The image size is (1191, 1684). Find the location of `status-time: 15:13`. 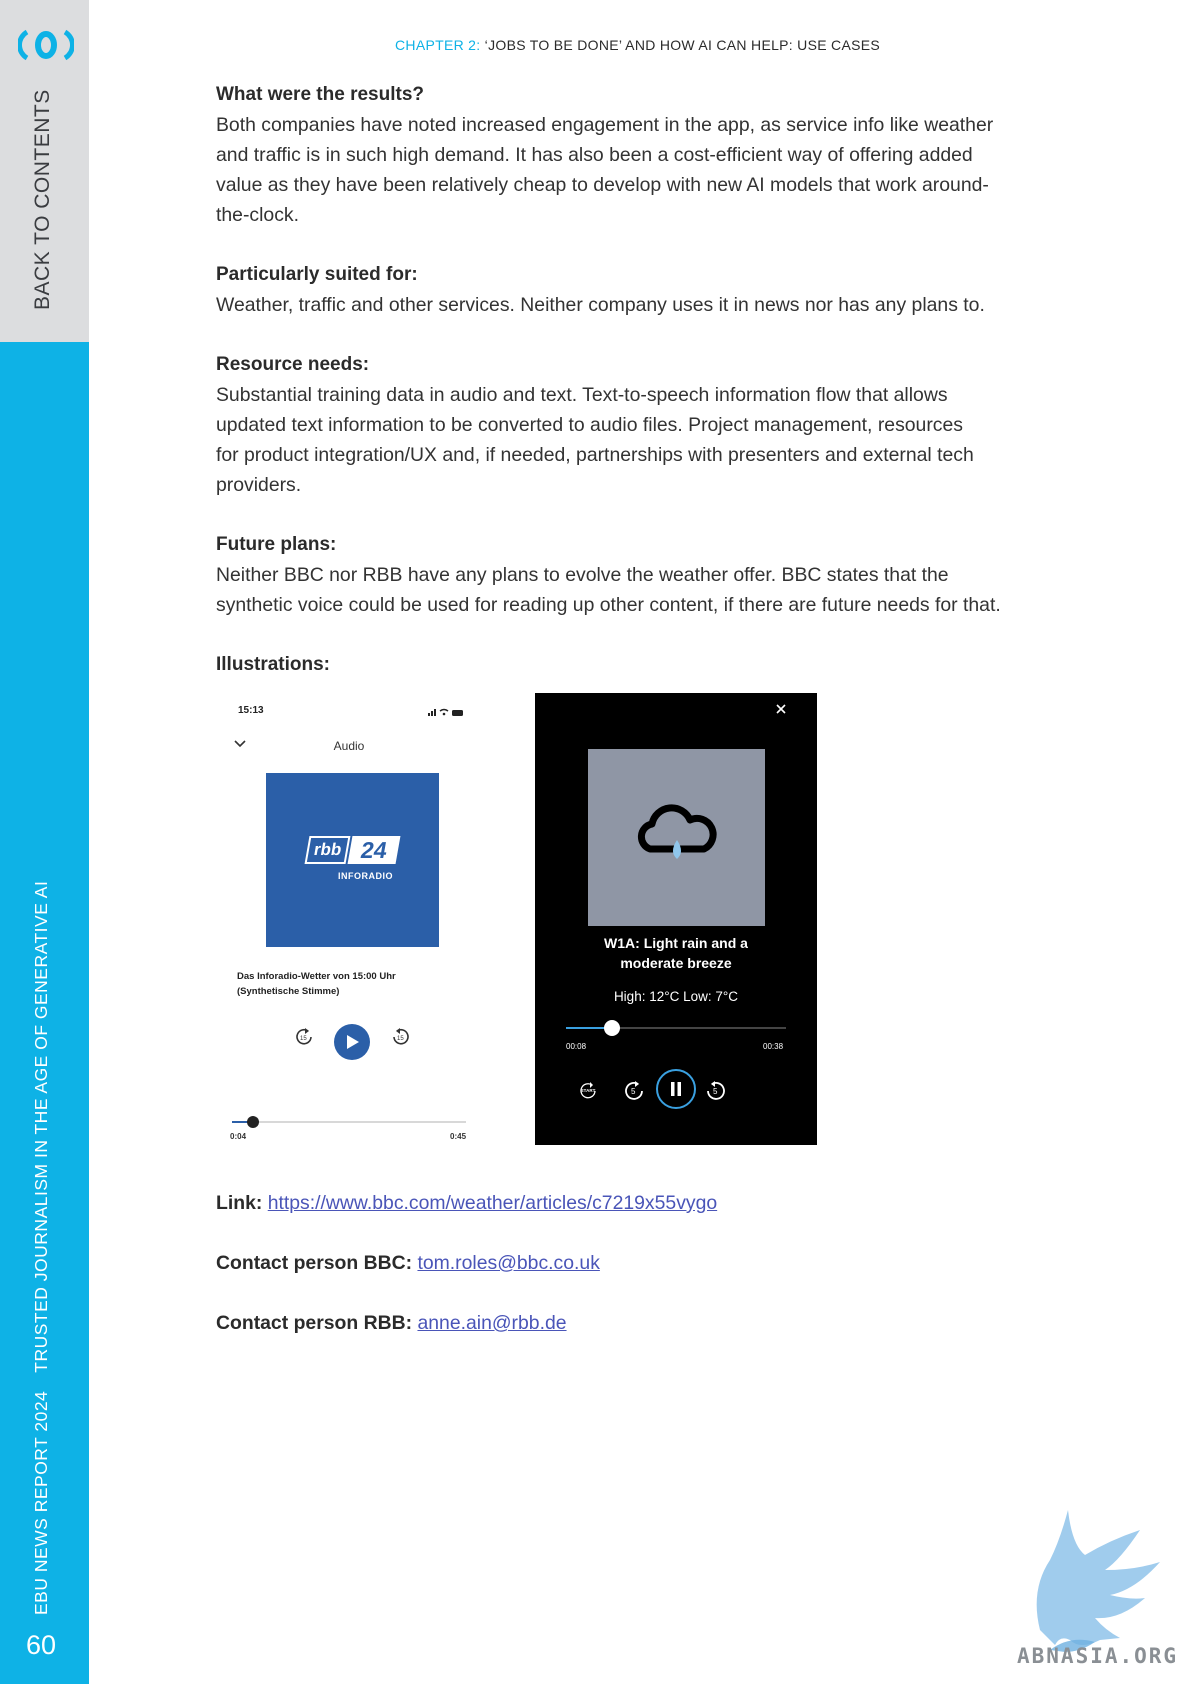

status-time: 15:13 is located at coordinates (251, 710).